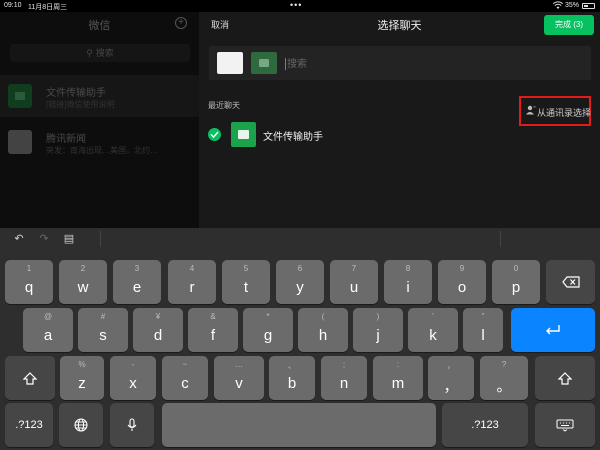  I want to click on globe-key, so click(81, 425).